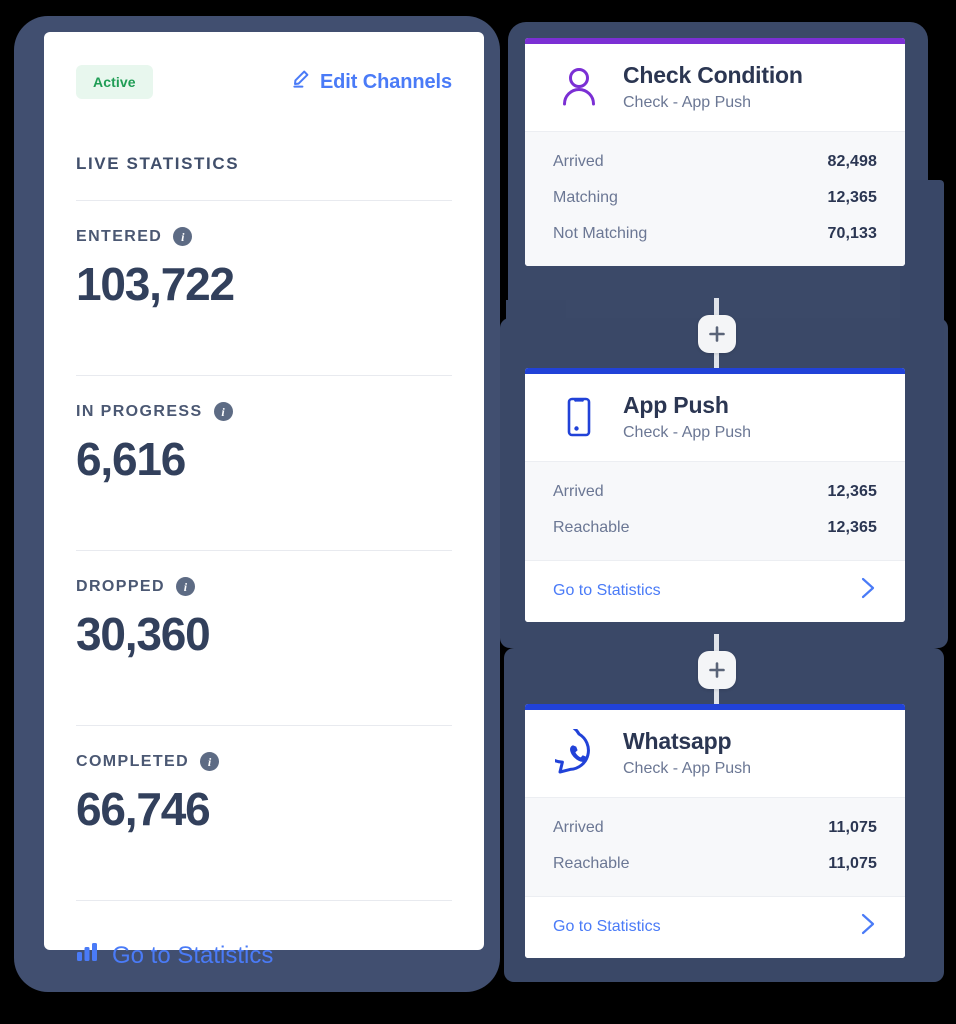 The height and width of the screenshot is (1024, 956). I want to click on card-header: App Push Check - App Push, so click(715, 417).